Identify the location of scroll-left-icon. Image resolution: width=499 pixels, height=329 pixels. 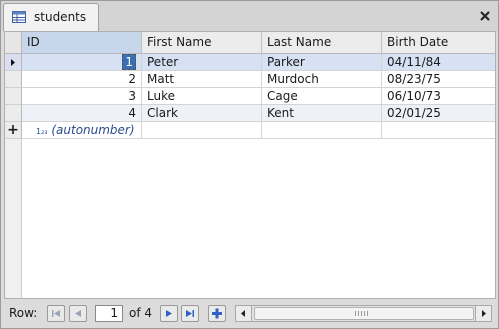
(243, 313).